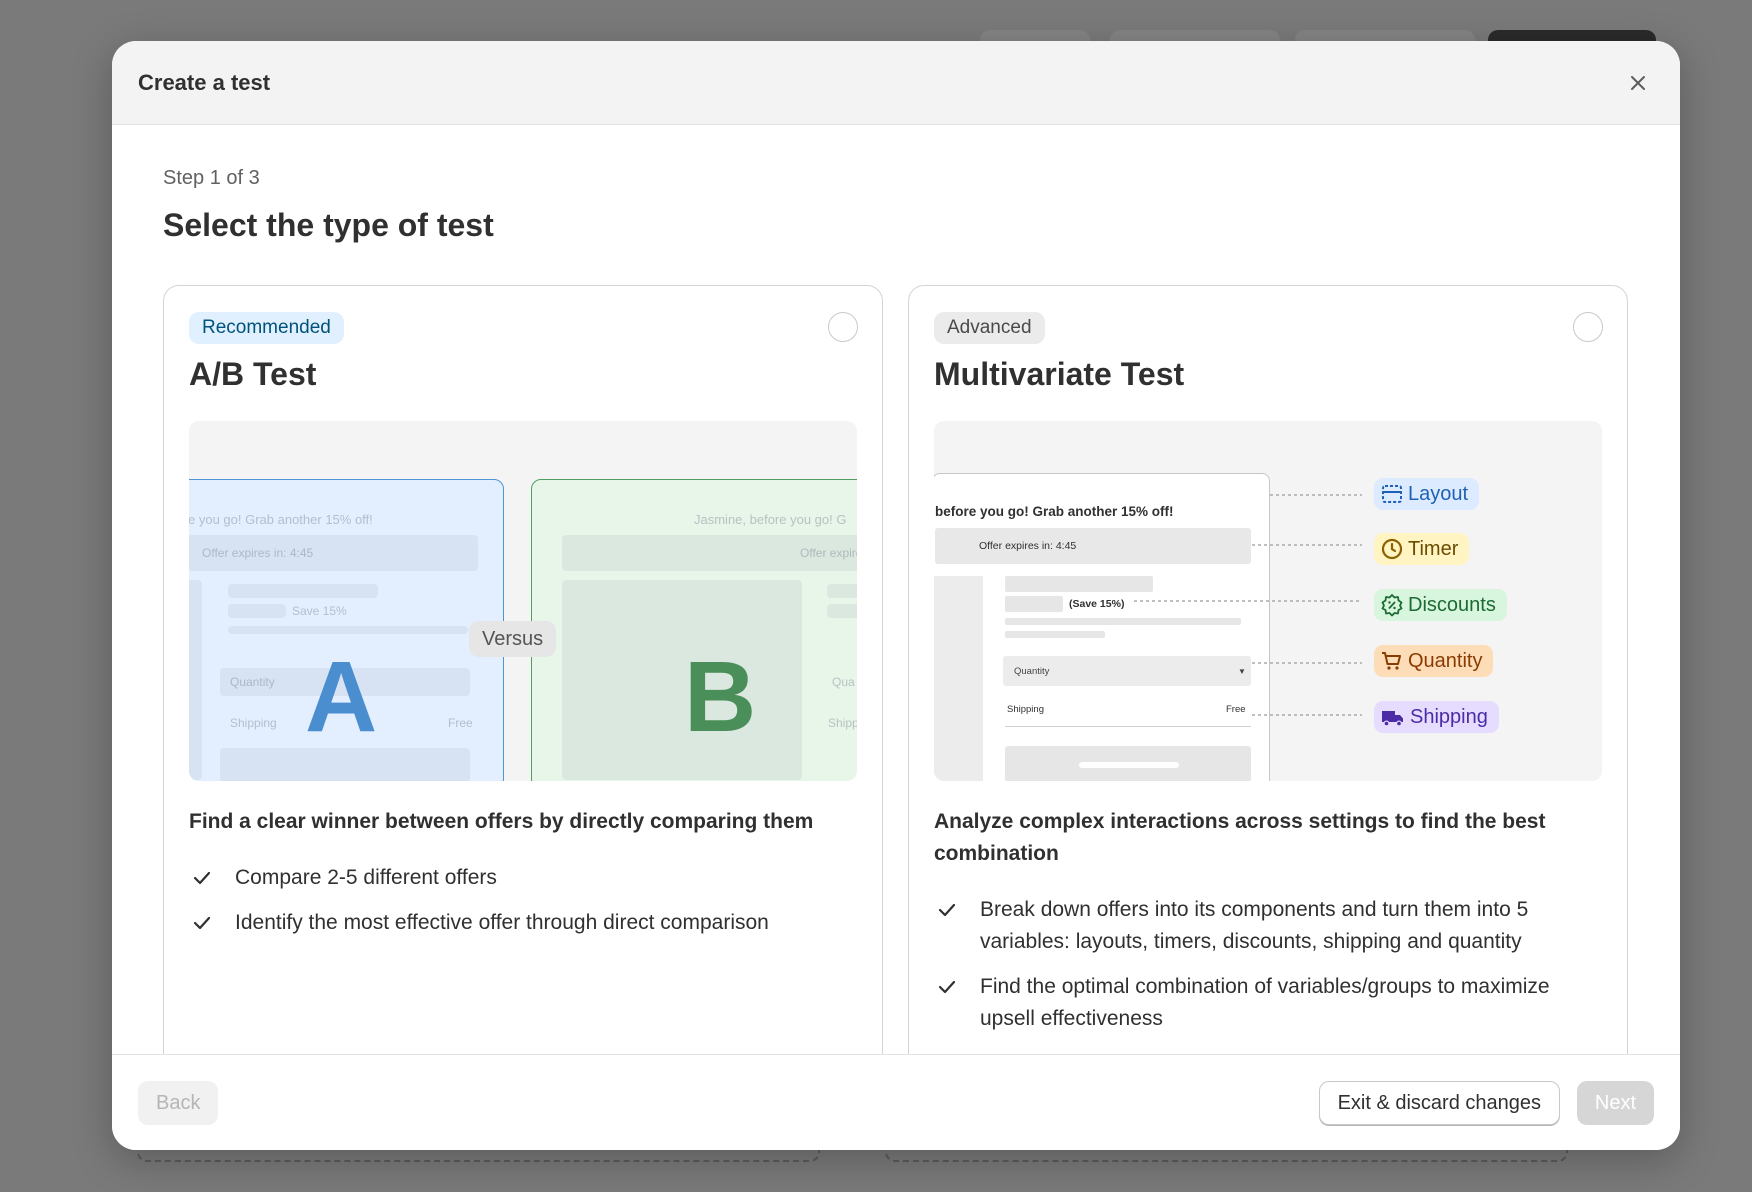 The width and height of the screenshot is (1752, 1192). I want to click on variant-b-letter: B, so click(720, 697).